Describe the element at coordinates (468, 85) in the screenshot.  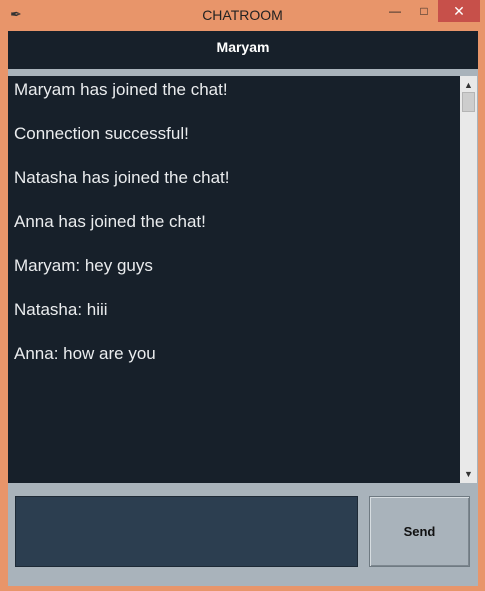
I see `scroll-up-icon: ▲` at that location.